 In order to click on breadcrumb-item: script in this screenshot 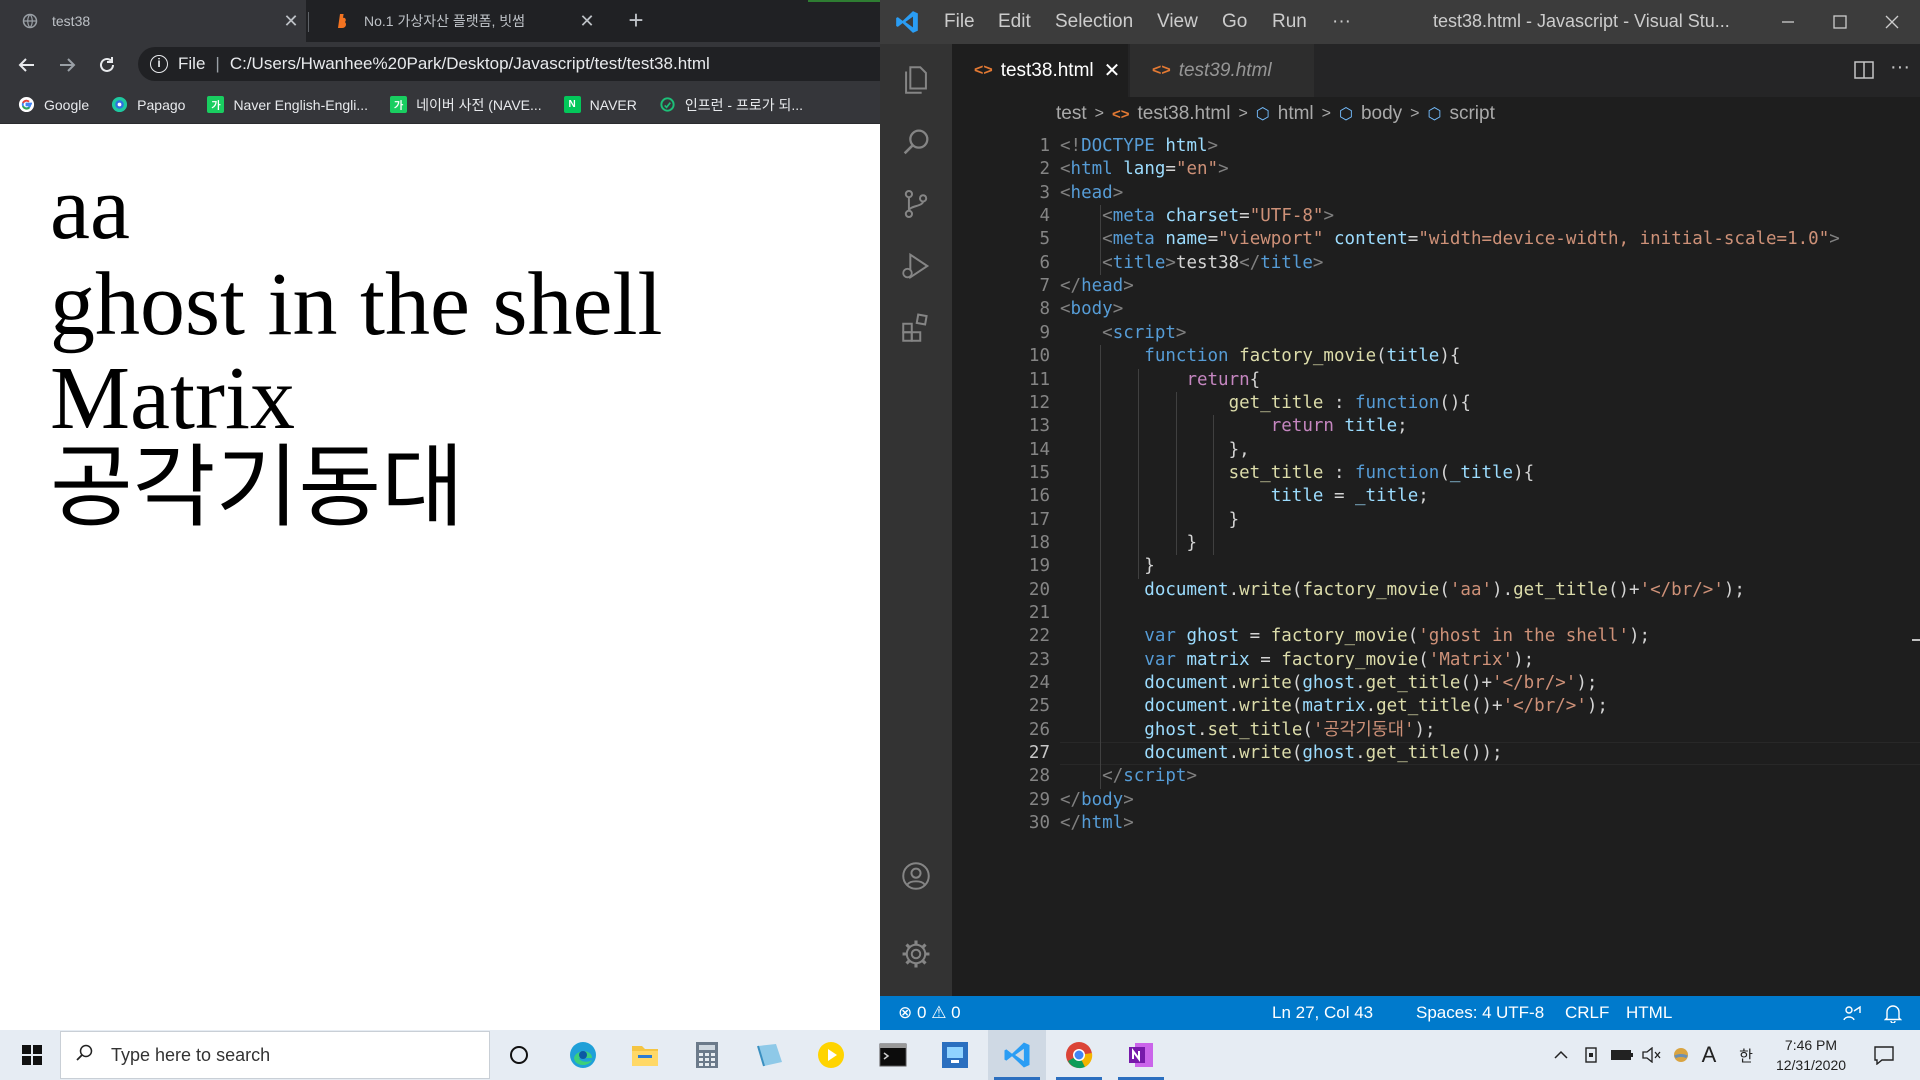, I will do `click(1471, 114)`.